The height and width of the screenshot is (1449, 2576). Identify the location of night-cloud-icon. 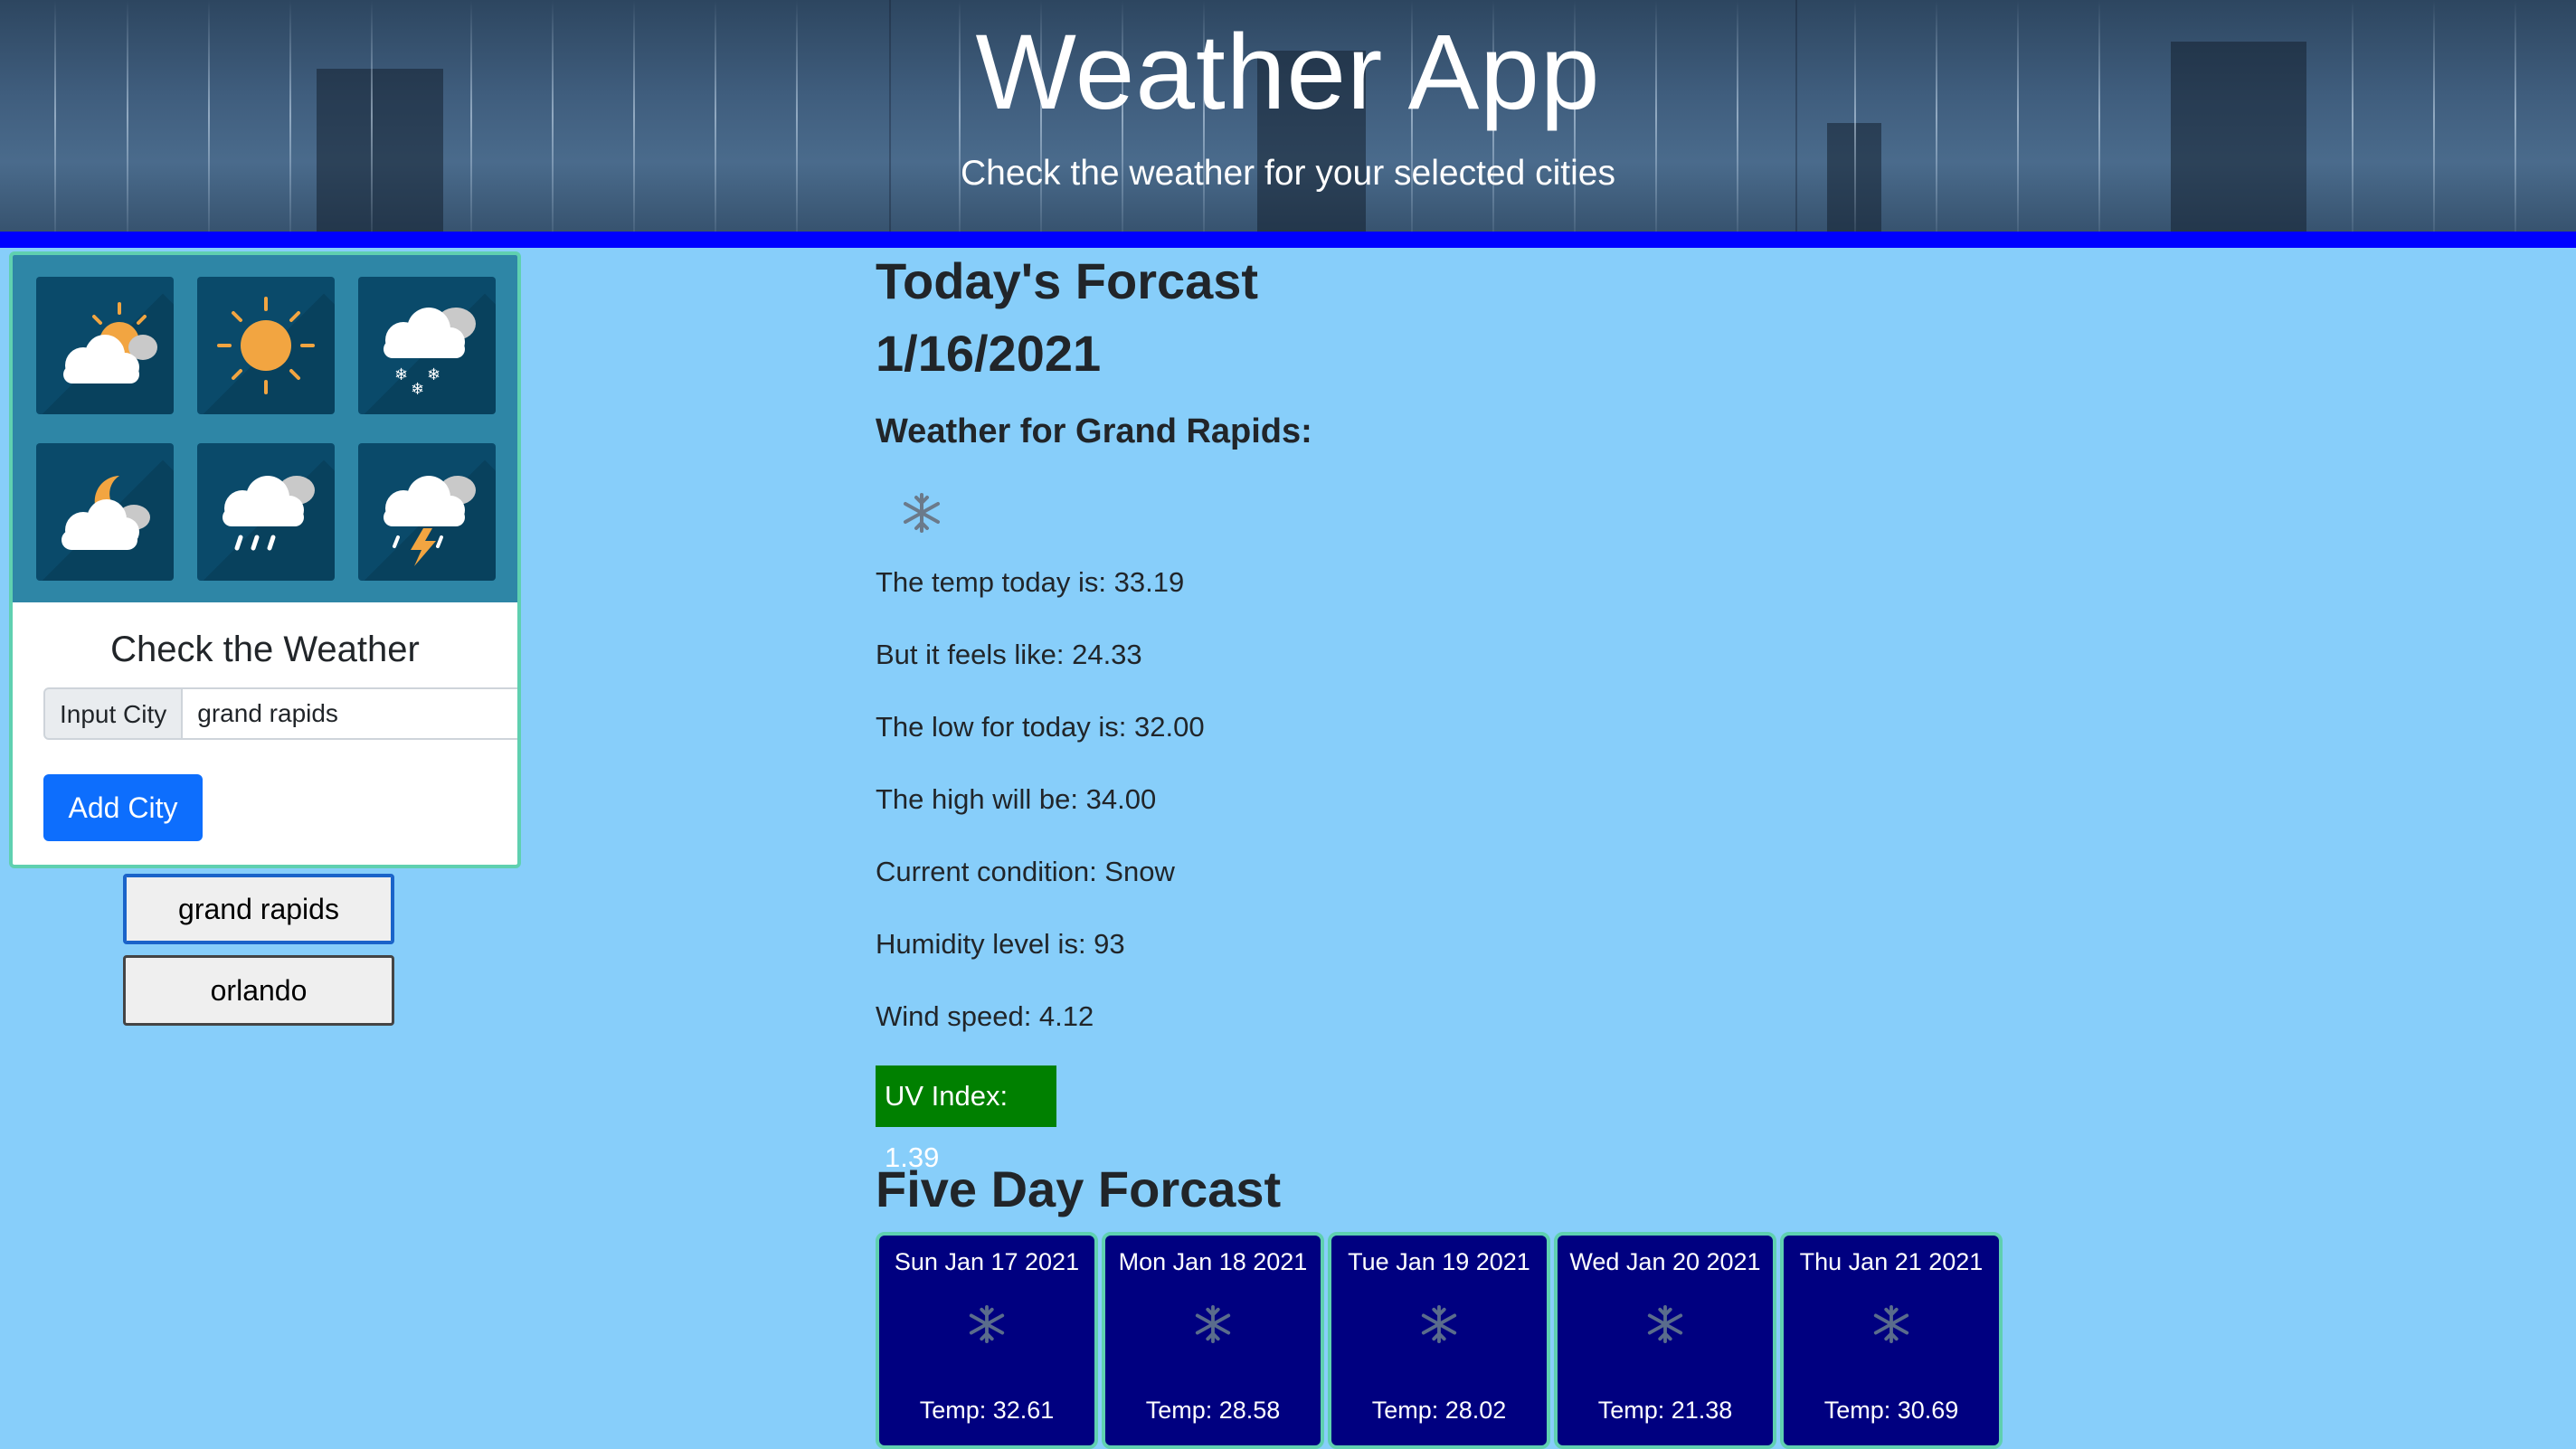
(105, 512).